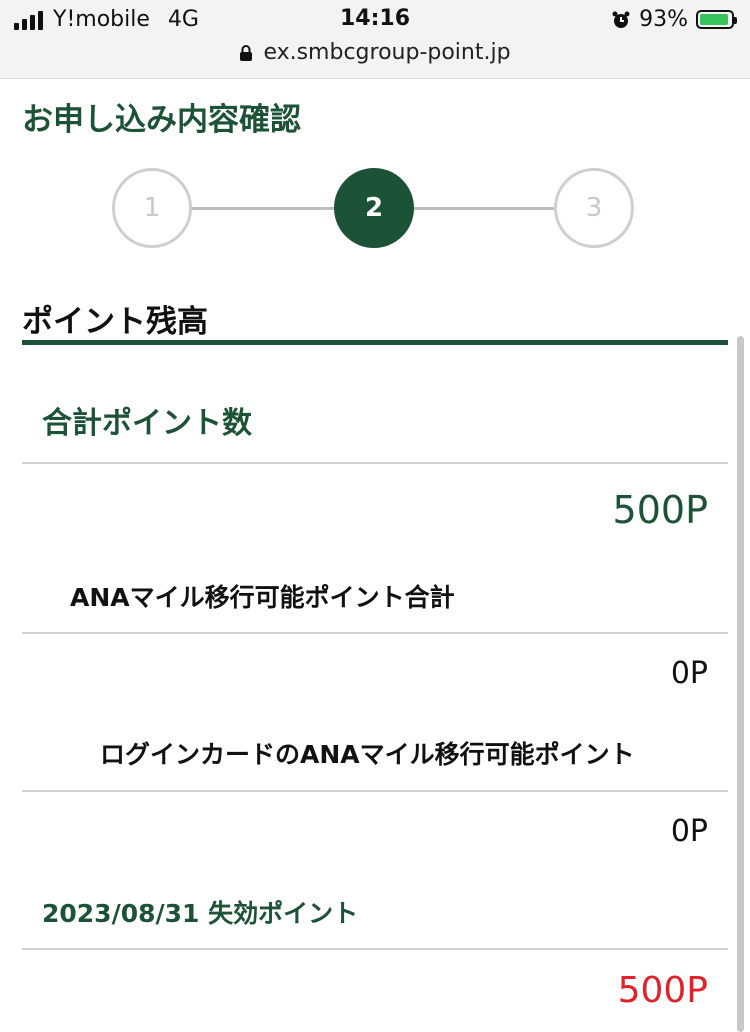  What do you see at coordinates (200, 913) in the screenshot?
I see `expiring-points-label: 2023/08/31 失効ポイント` at bounding box center [200, 913].